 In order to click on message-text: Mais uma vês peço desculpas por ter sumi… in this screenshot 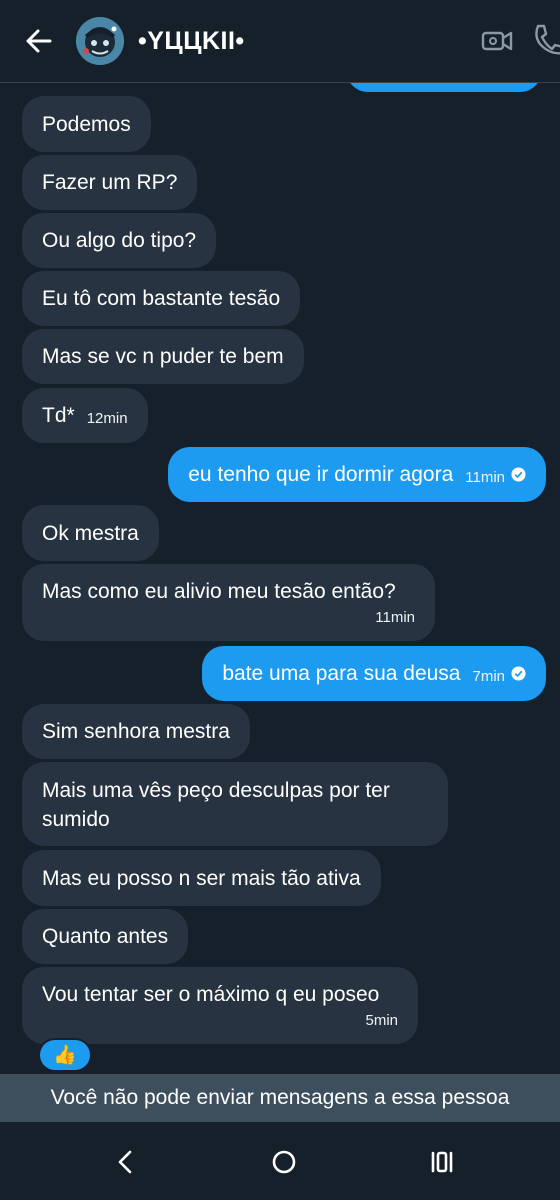, I will do `click(216, 805)`.